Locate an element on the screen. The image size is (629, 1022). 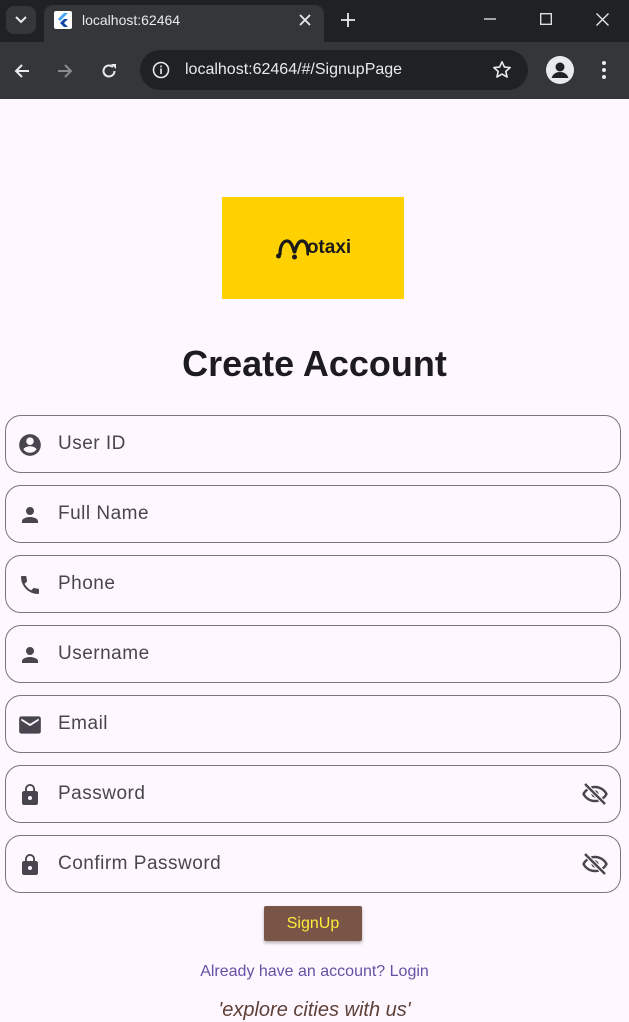
username-field is located at coordinates (313, 654).